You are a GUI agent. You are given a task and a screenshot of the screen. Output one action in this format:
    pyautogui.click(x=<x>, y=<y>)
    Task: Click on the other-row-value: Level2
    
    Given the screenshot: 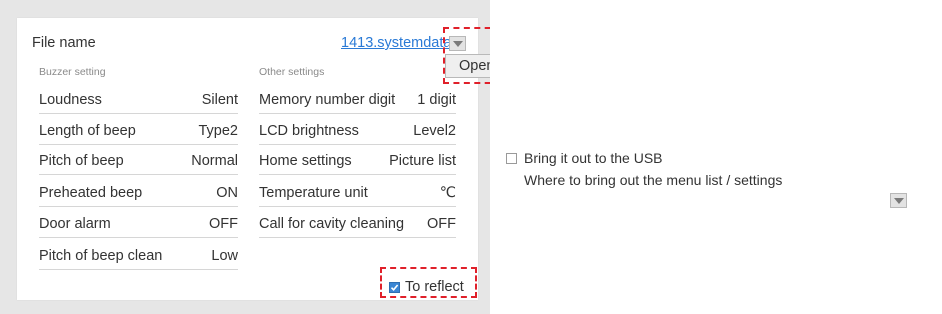 What is the action you would take?
    pyautogui.click(x=434, y=131)
    